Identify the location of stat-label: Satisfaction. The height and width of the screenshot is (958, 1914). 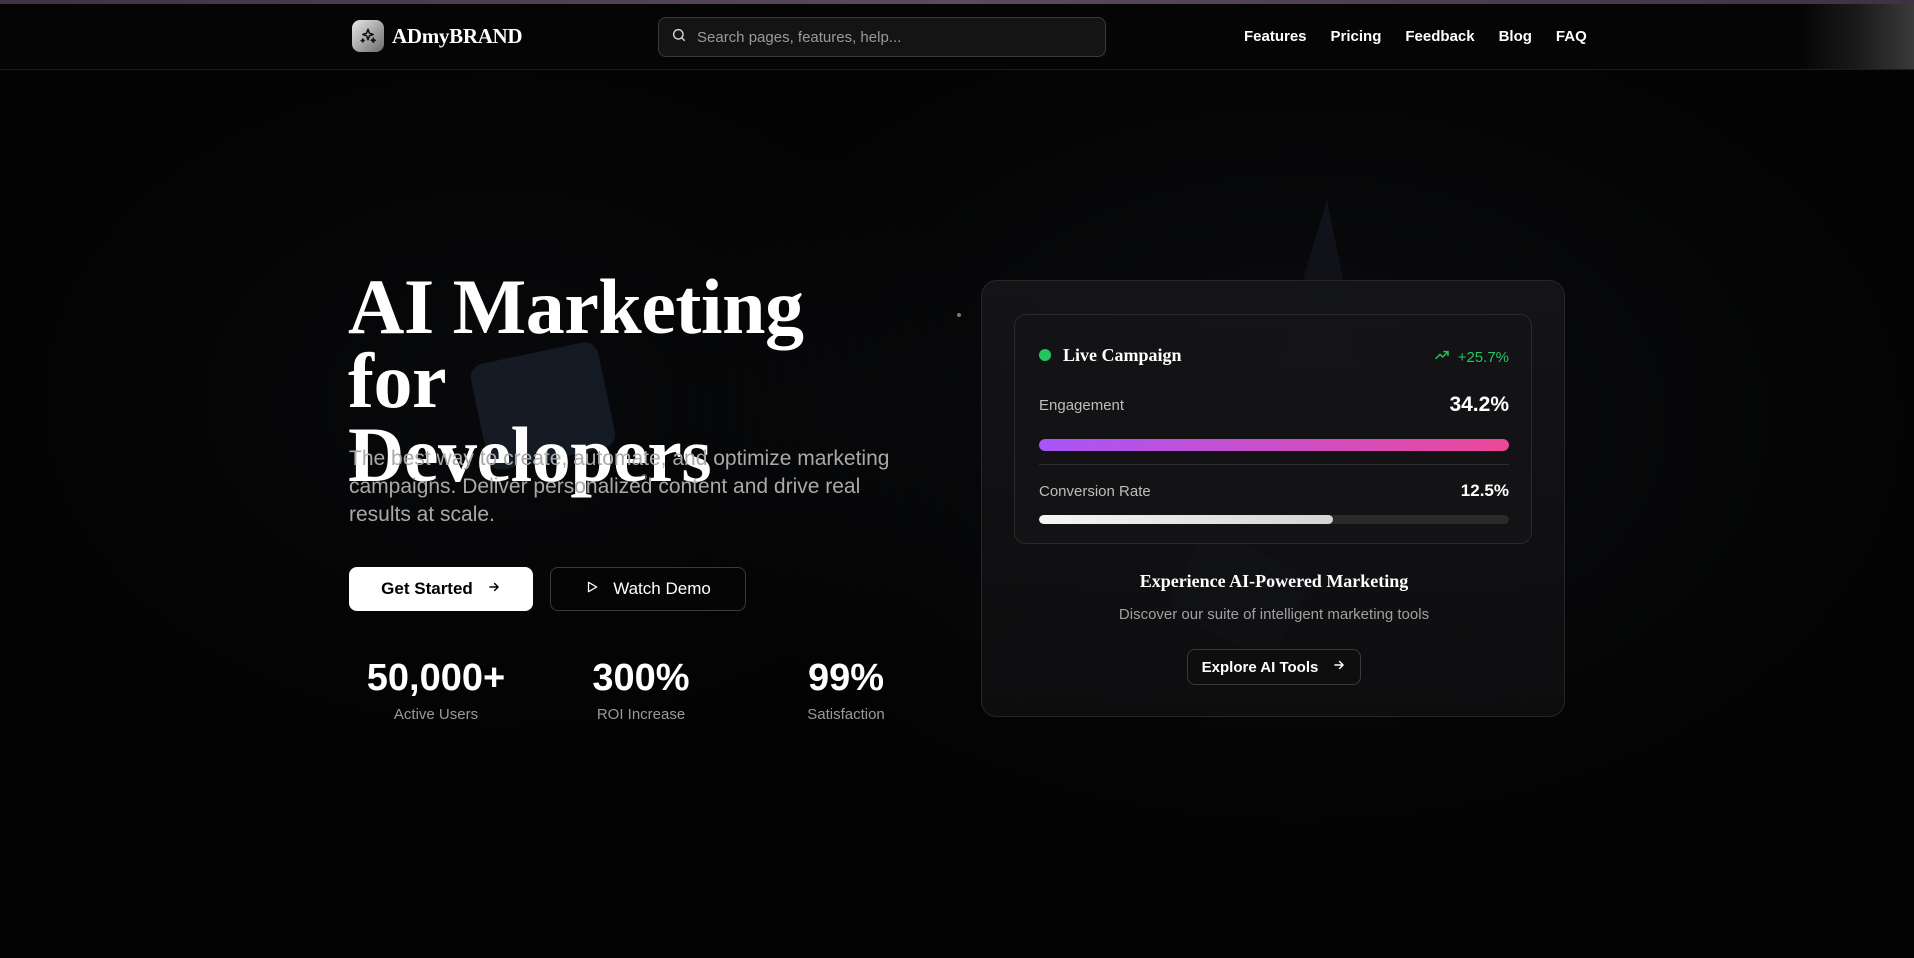
(846, 714).